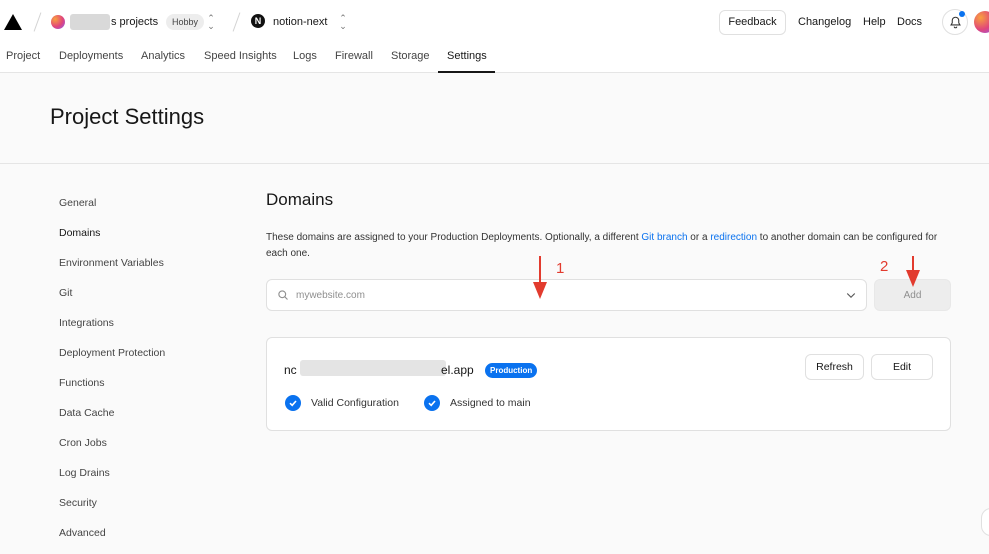  I want to click on domains-title: Domains, so click(300, 199).